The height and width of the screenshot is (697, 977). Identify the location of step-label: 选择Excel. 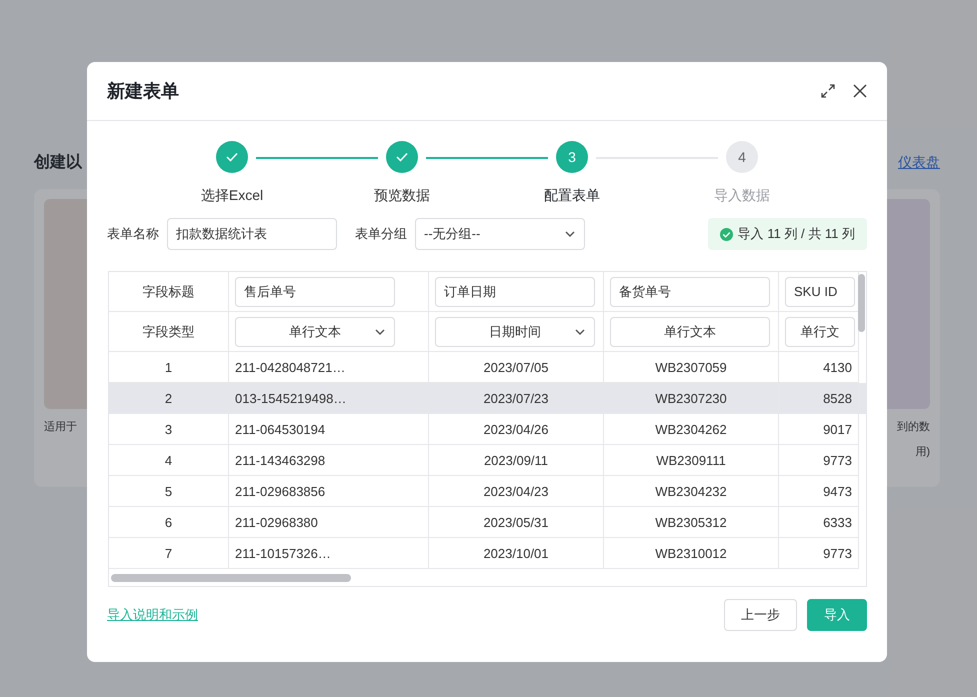
(232, 196).